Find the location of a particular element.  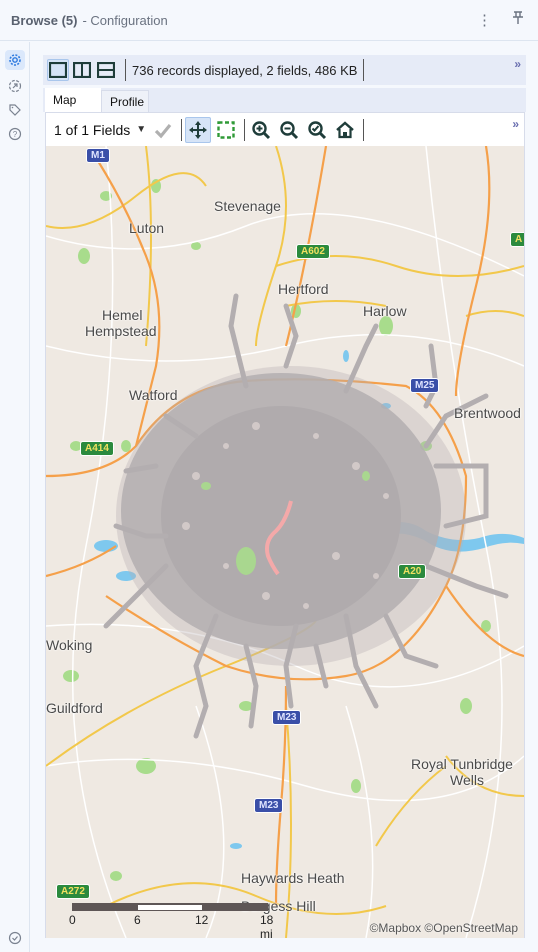

place-label: Royal Tunbridge is located at coordinates (462, 764).